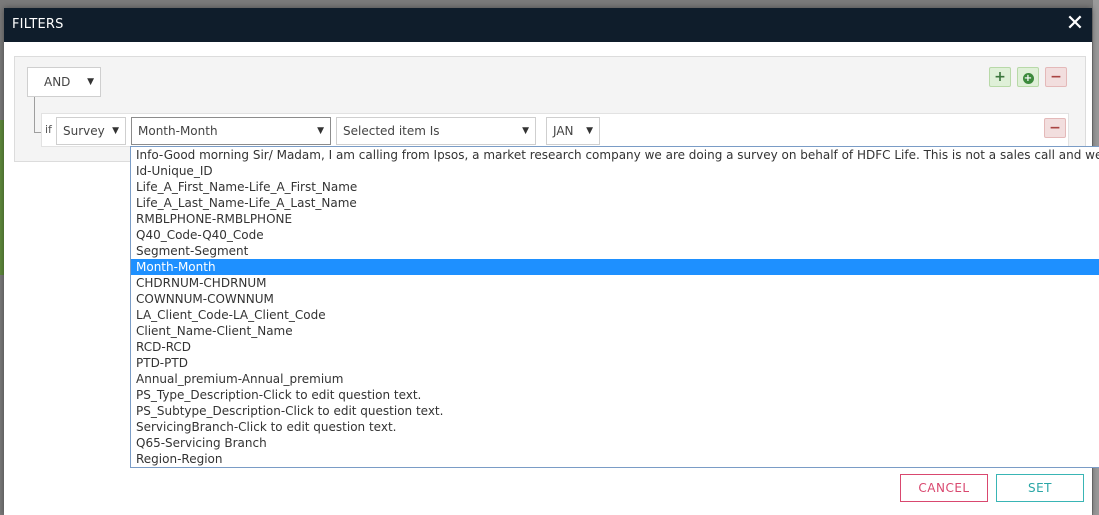 The image size is (1099, 515). I want to click on operator-select-value: Selected item Is, so click(391, 131).